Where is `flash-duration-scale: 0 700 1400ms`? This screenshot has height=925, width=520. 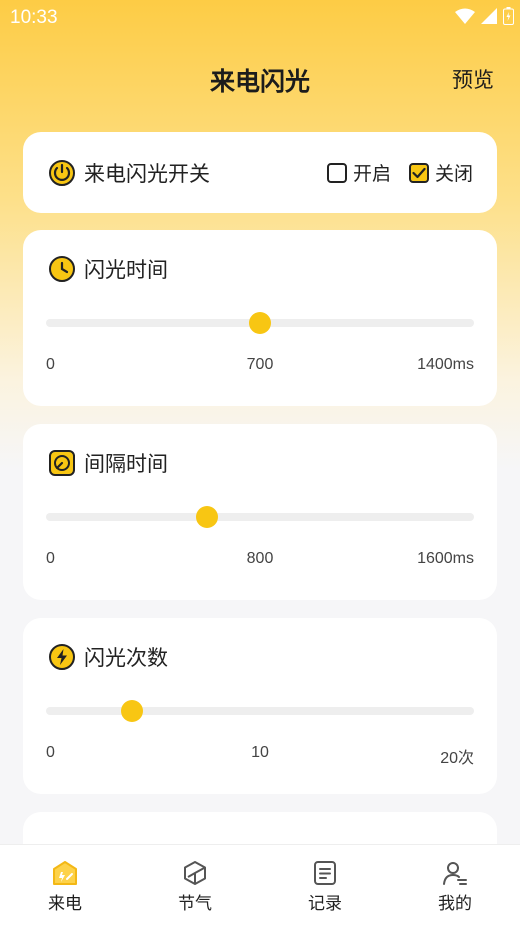
flash-duration-scale: 0 700 1400ms is located at coordinates (260, 367).